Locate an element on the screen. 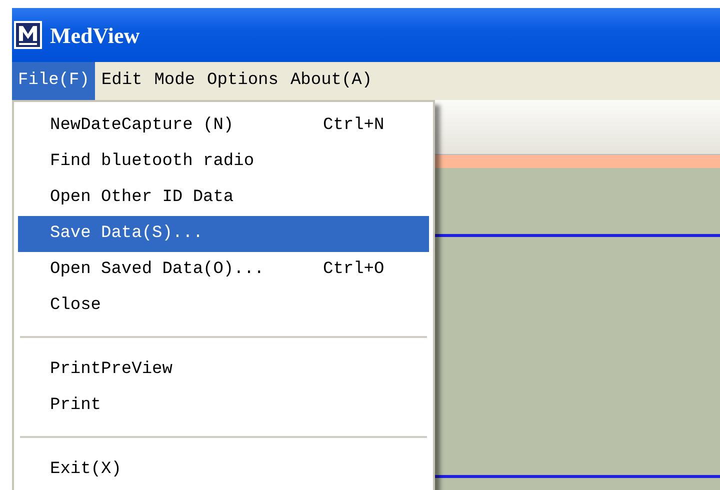 This screenshot has height=490, width=720. menu-item: Options is located at coordinates (242, 81).